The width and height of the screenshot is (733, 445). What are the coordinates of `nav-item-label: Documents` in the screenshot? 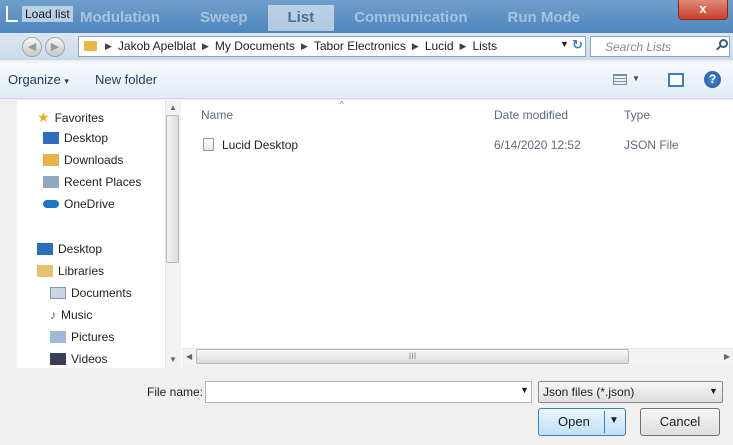 It's located at (101, 293).